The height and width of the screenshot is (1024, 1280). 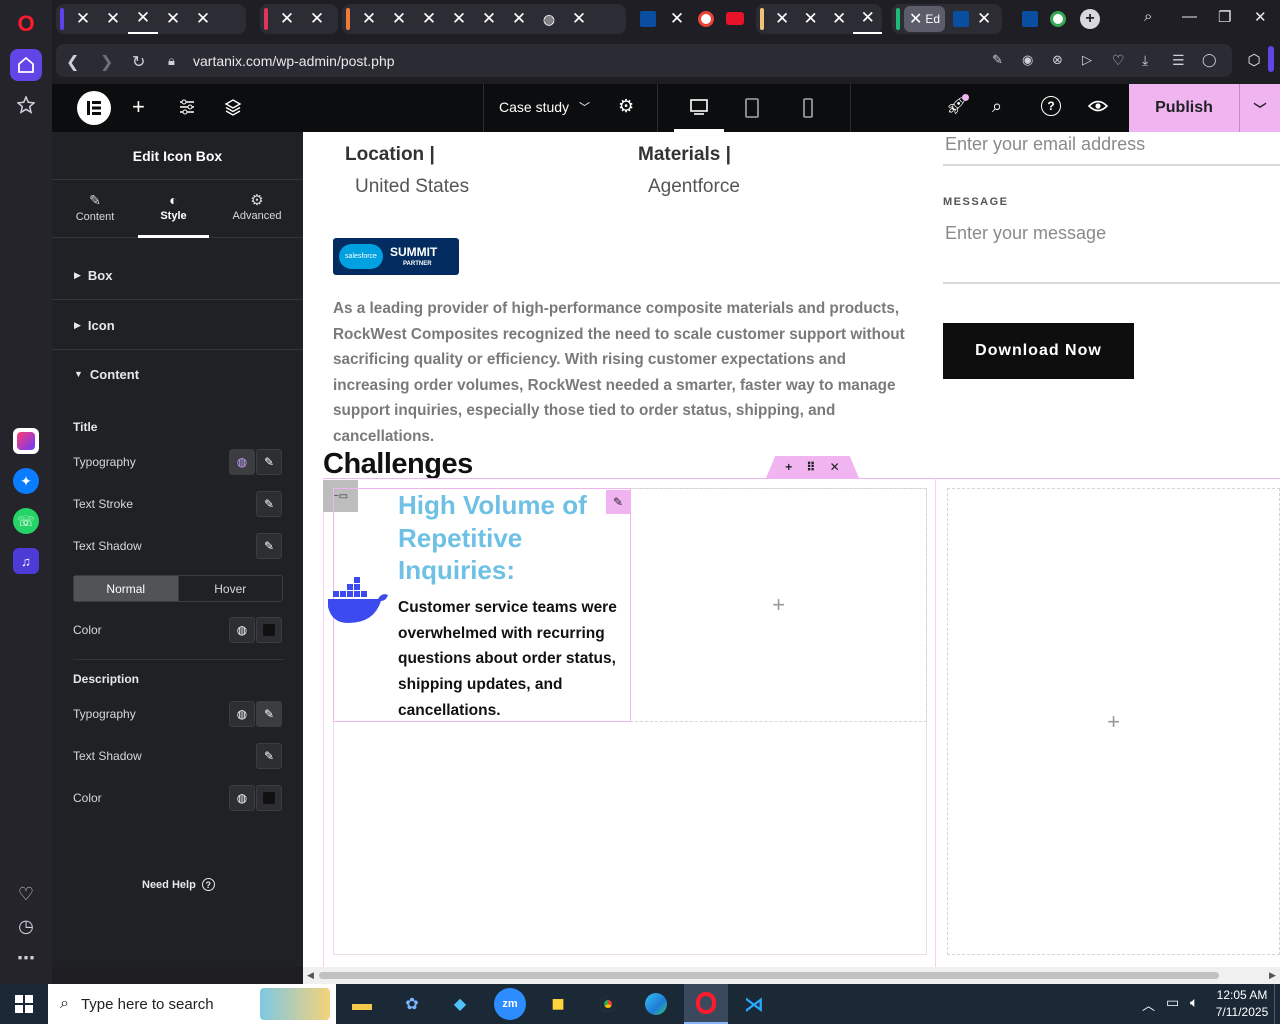 I want to click on preview-eye-icon, so click(x=1098, y=108).